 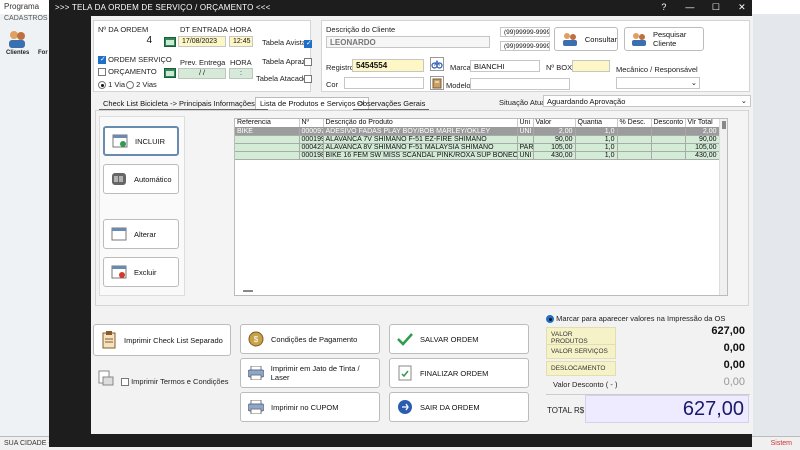 What do you see at coordinates (724, 125) in the screenshot?
I see `scrollbar-thumb` at bounding box center [724, 125].